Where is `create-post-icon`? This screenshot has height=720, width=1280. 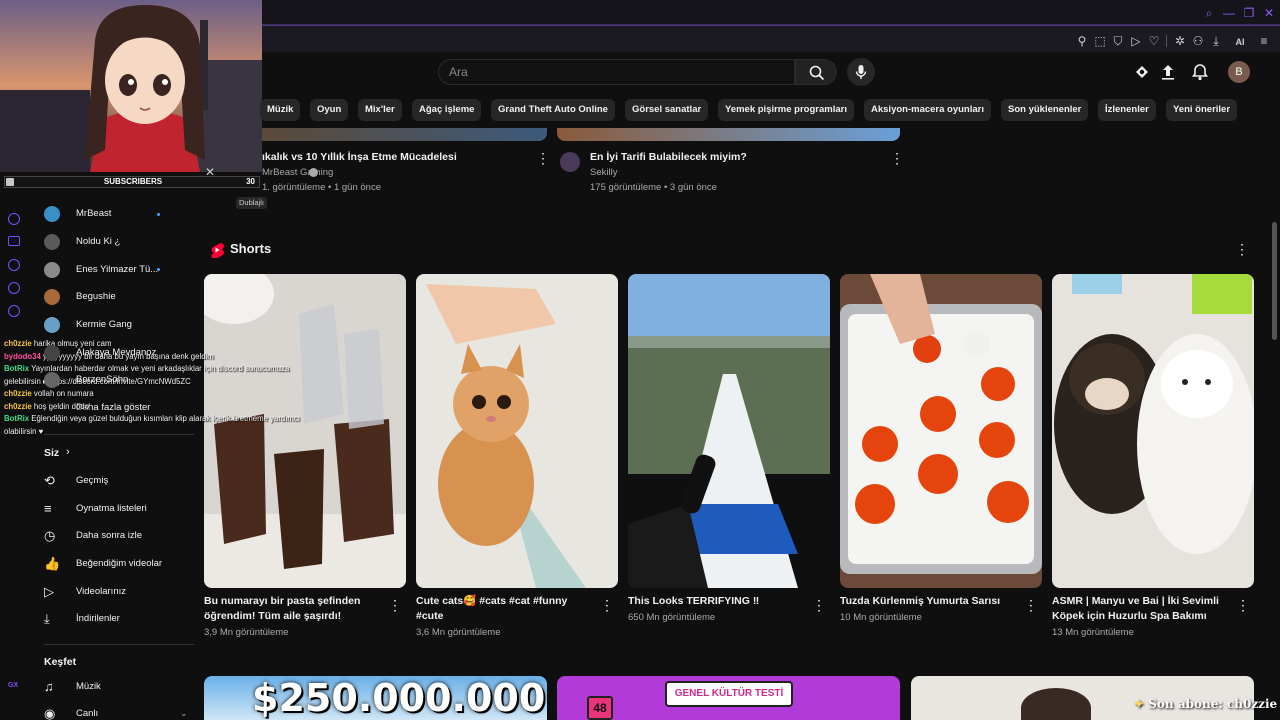
create-post-icon is located at coordinates (1142, 72).